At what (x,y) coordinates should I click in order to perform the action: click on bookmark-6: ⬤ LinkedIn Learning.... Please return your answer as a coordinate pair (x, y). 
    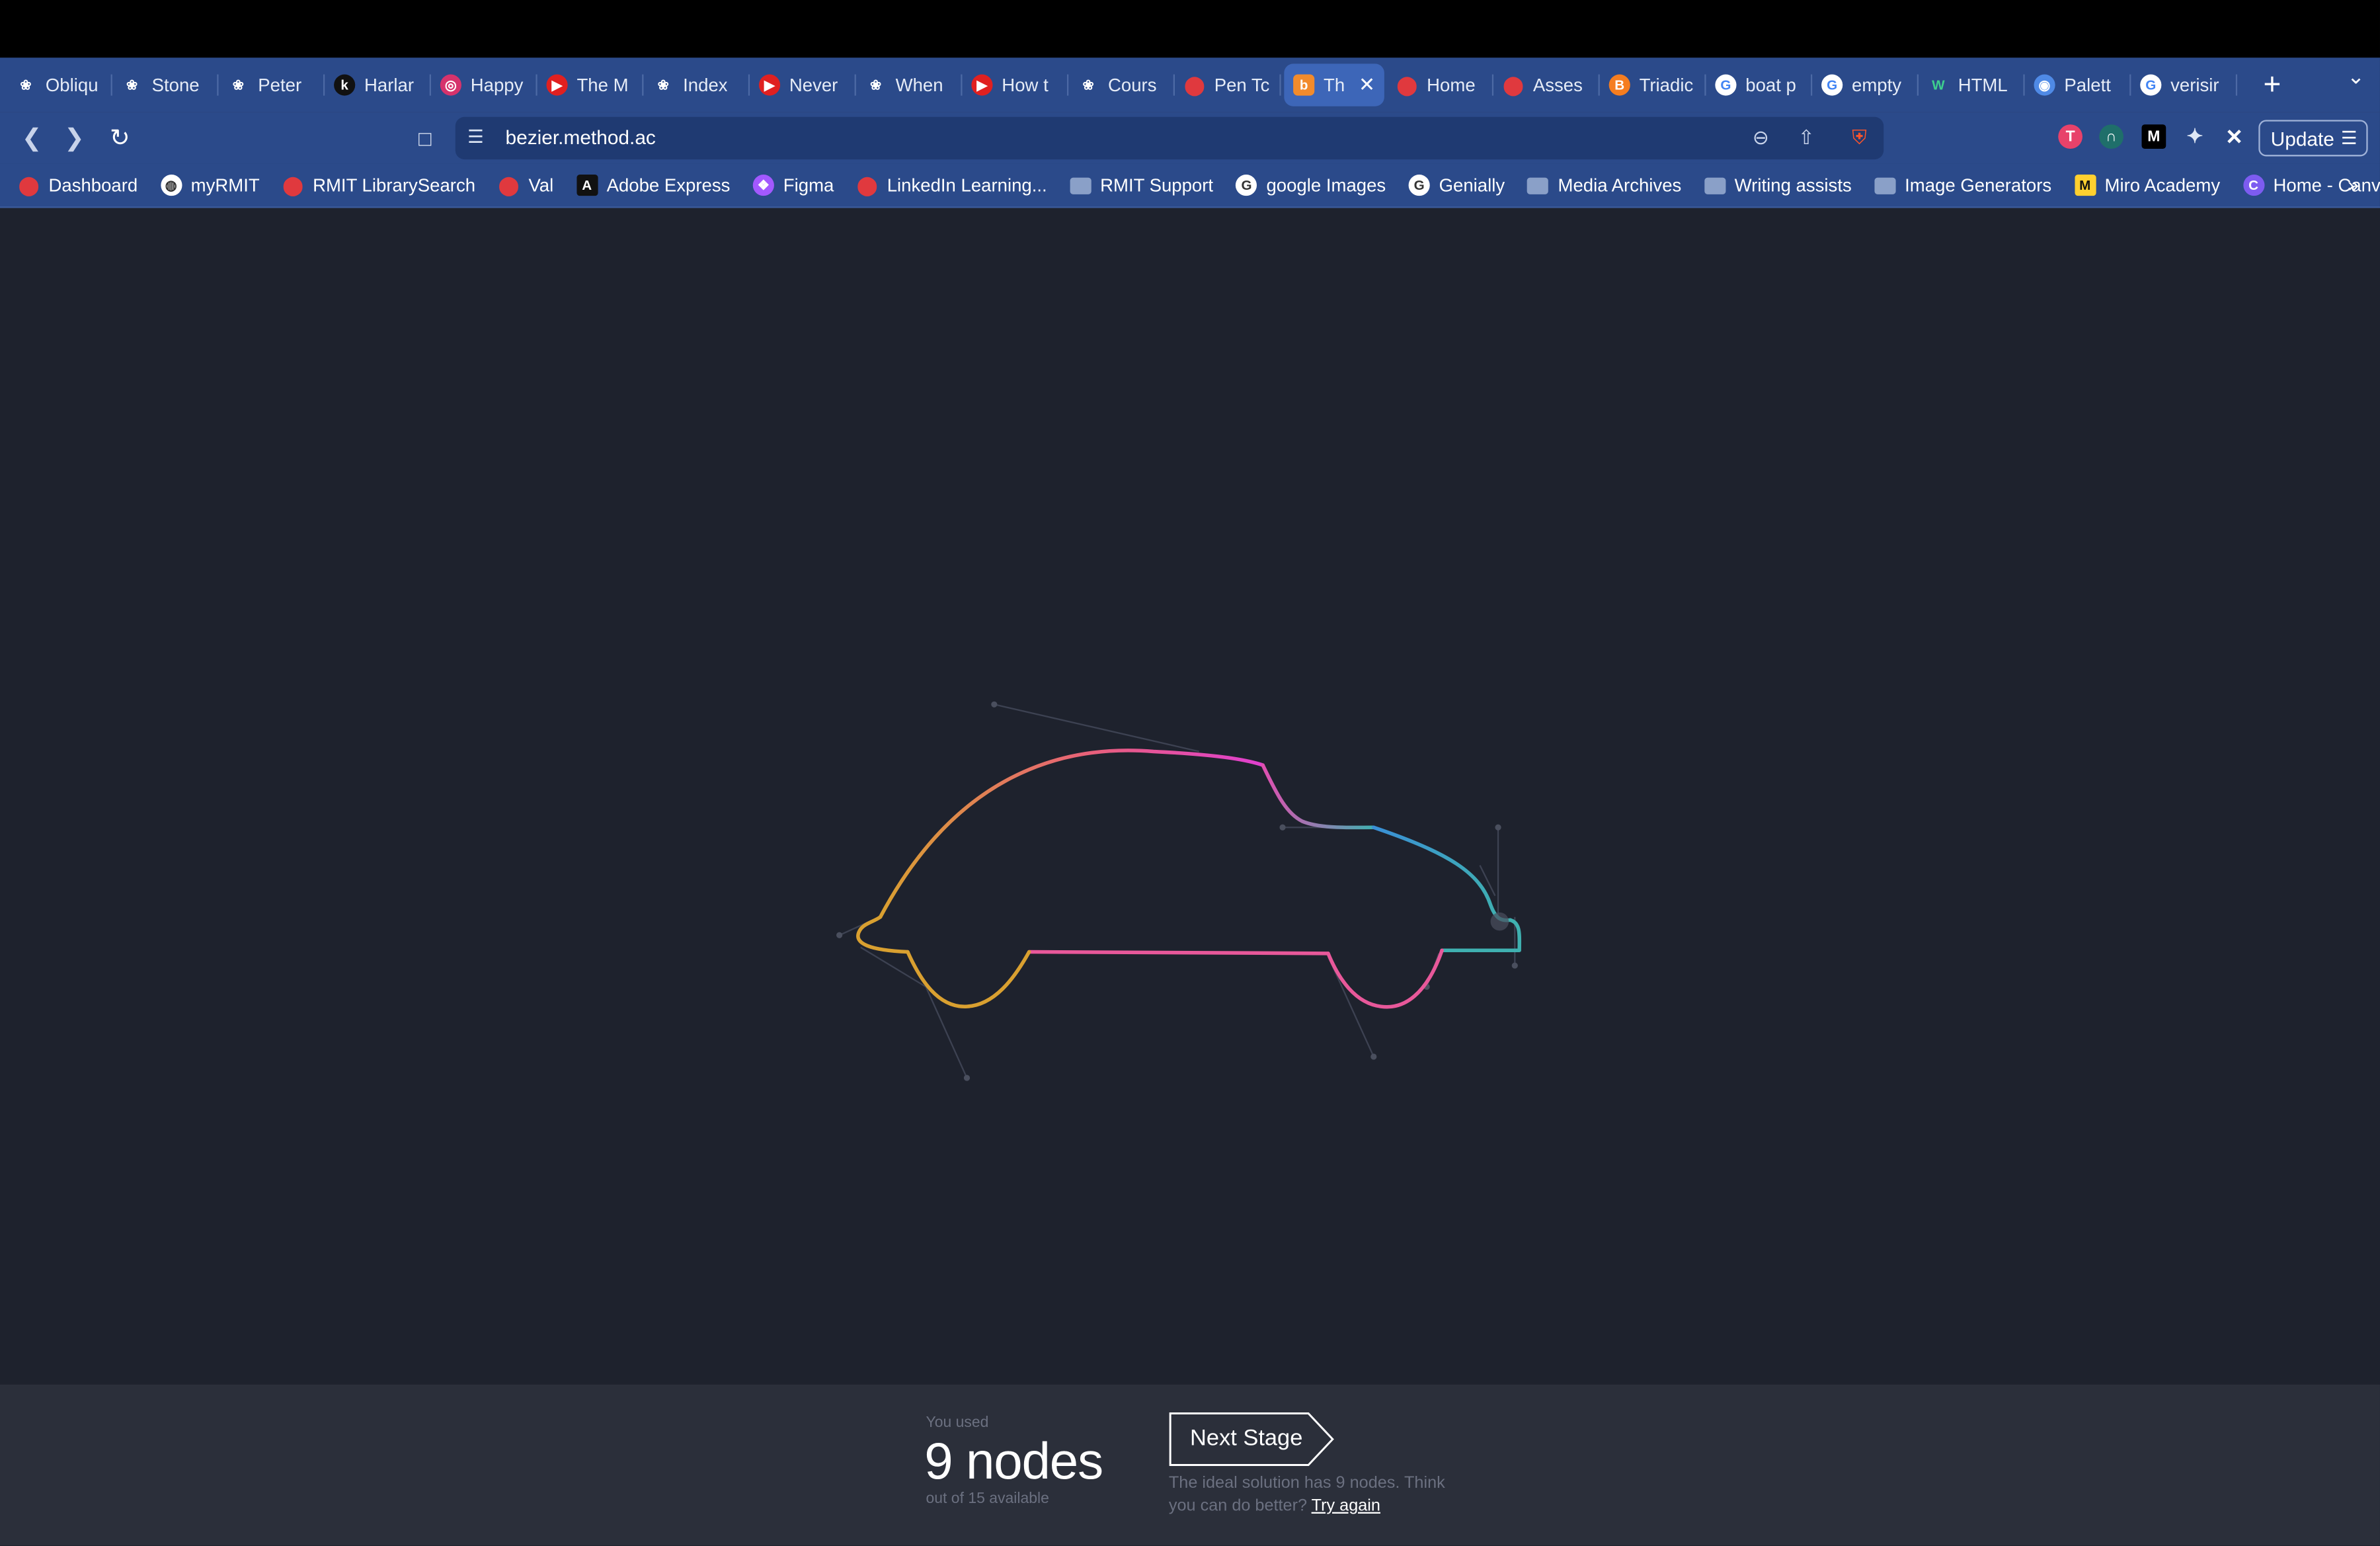
    Looking at the image, I should click on (952, 185).